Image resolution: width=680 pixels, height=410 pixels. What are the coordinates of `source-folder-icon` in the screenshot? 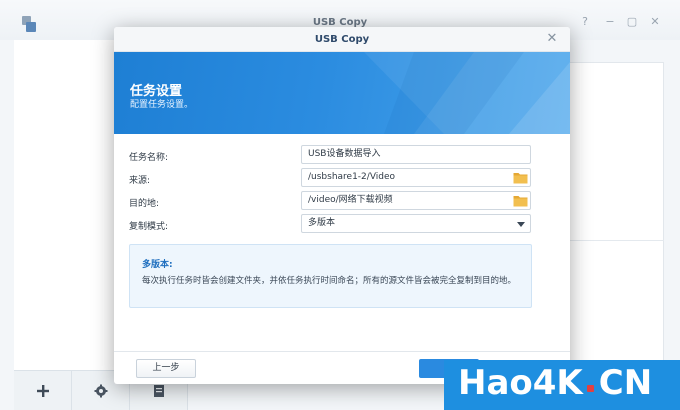 It's located at (520, 177).